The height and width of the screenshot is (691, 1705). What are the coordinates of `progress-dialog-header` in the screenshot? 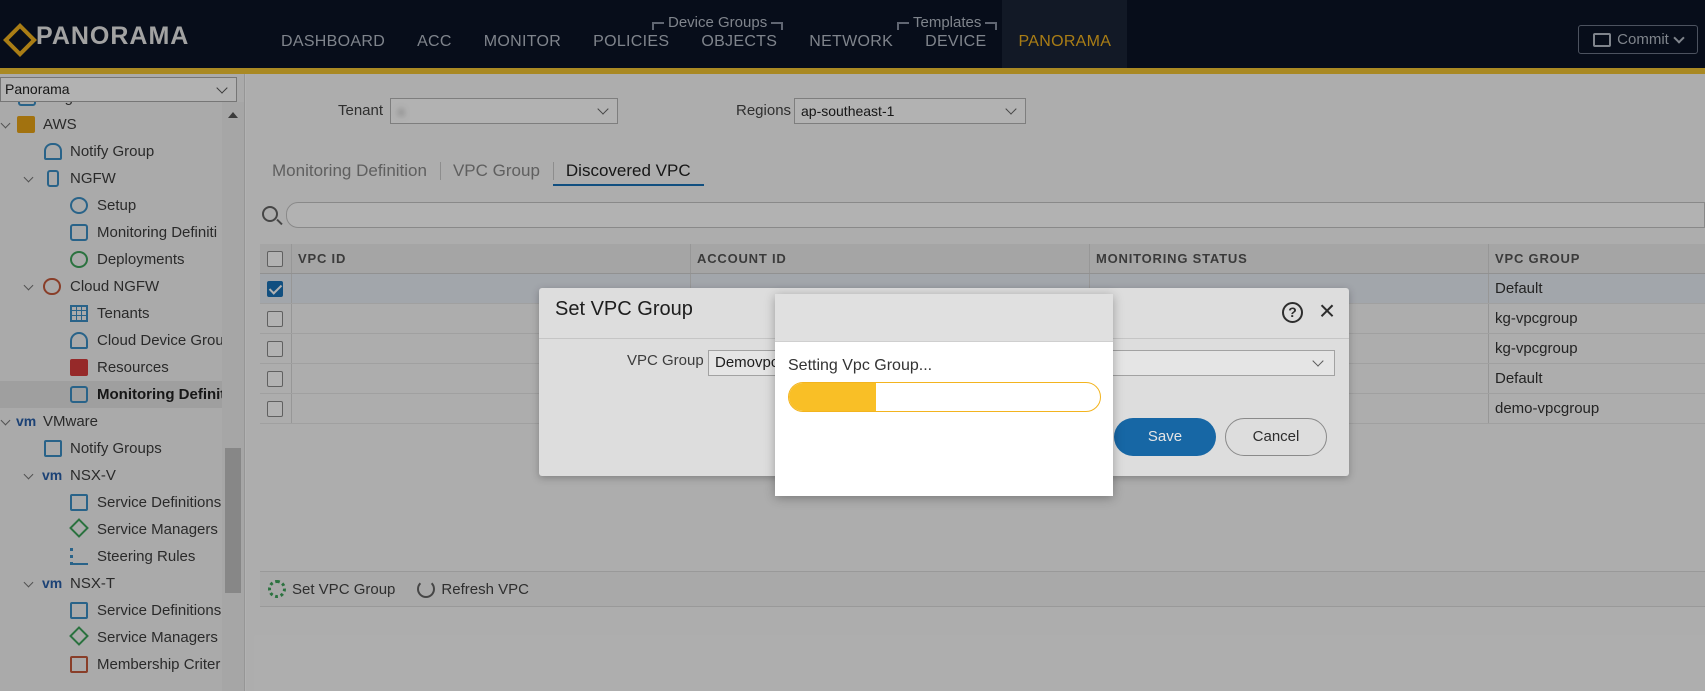 It's located at (944, 318).